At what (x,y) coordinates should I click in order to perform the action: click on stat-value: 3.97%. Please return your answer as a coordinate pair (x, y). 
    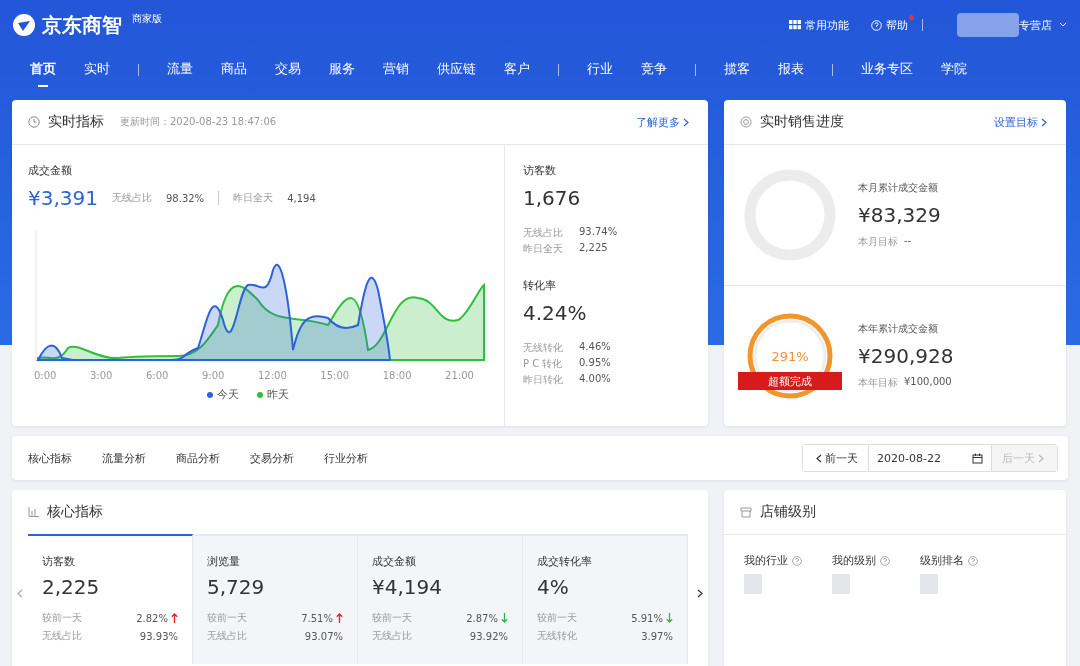
    Looking at the image, I should click on (657, 636).